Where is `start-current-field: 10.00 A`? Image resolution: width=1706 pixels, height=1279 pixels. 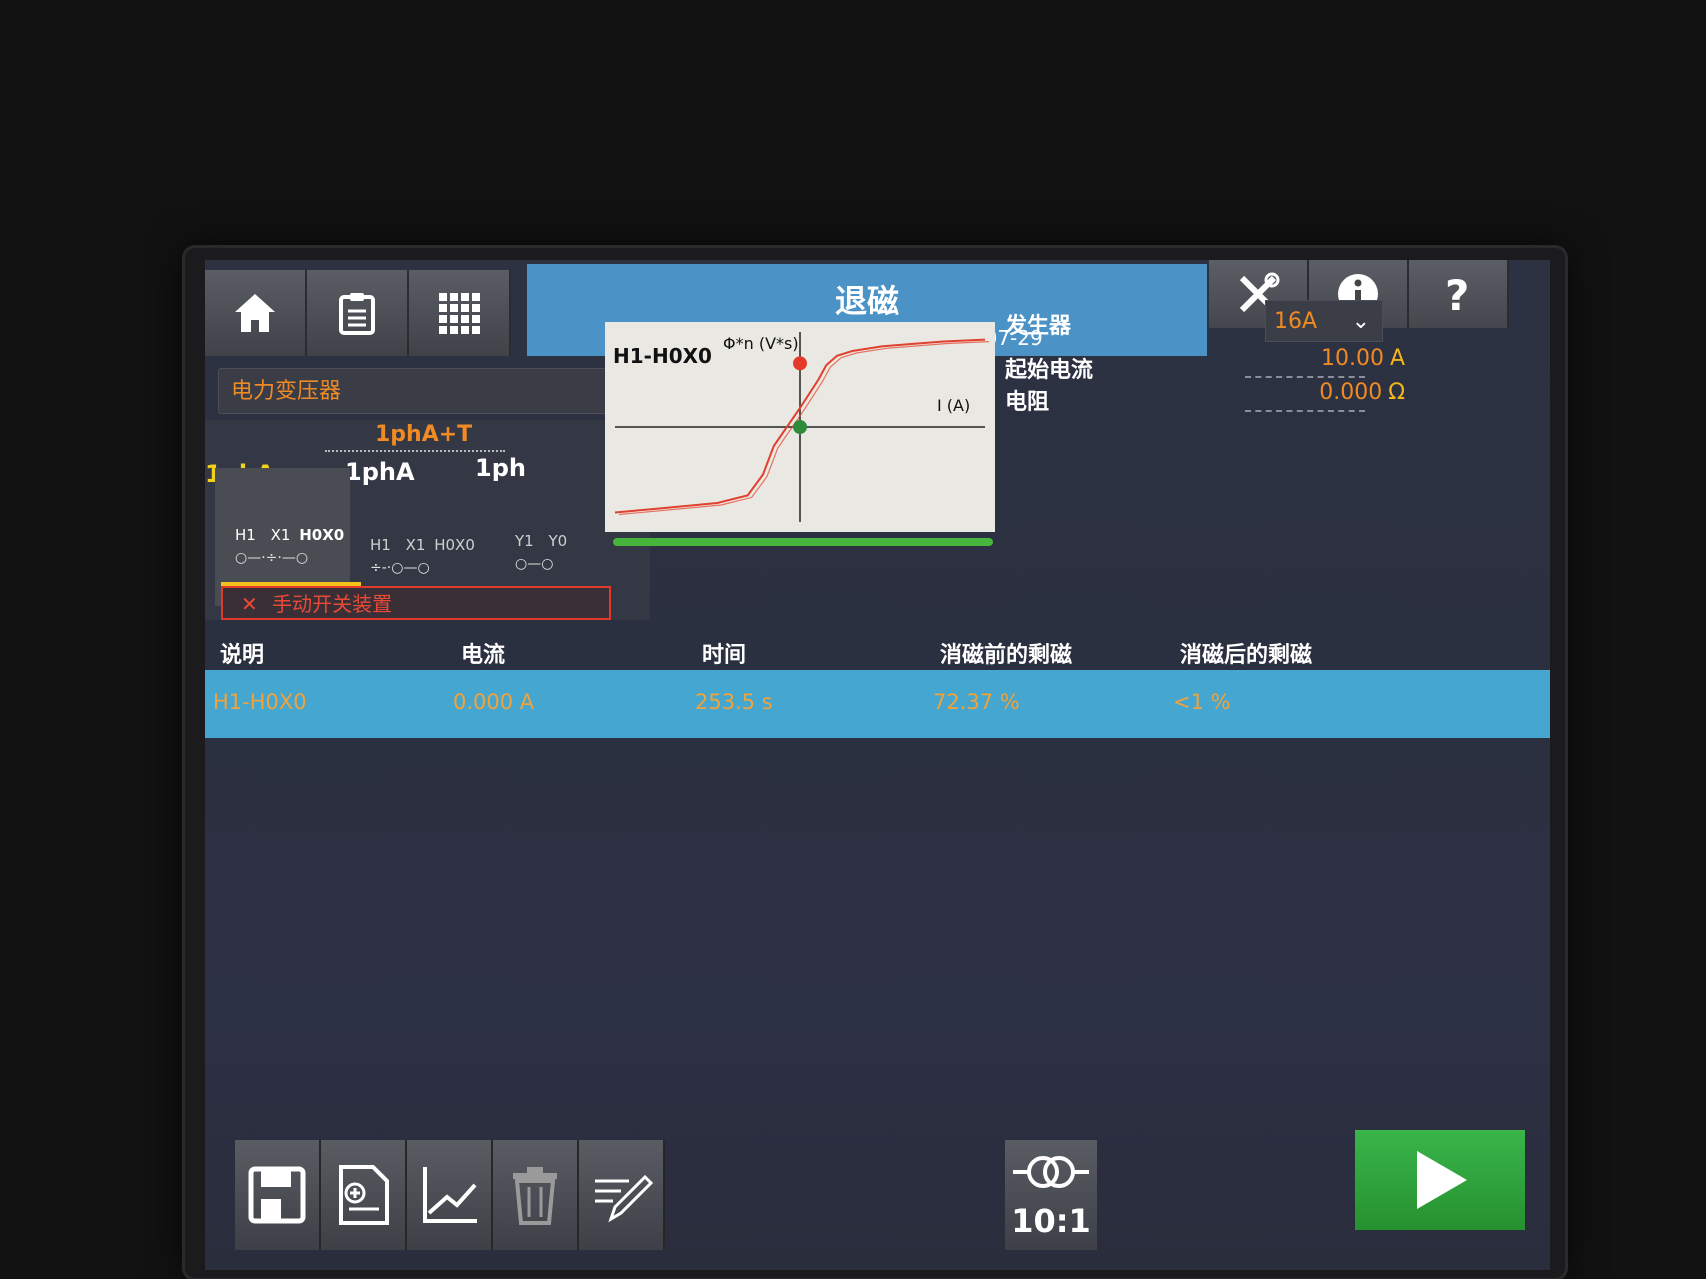
start-current-field: 10.00 A is located at coordinates (1325, 358).